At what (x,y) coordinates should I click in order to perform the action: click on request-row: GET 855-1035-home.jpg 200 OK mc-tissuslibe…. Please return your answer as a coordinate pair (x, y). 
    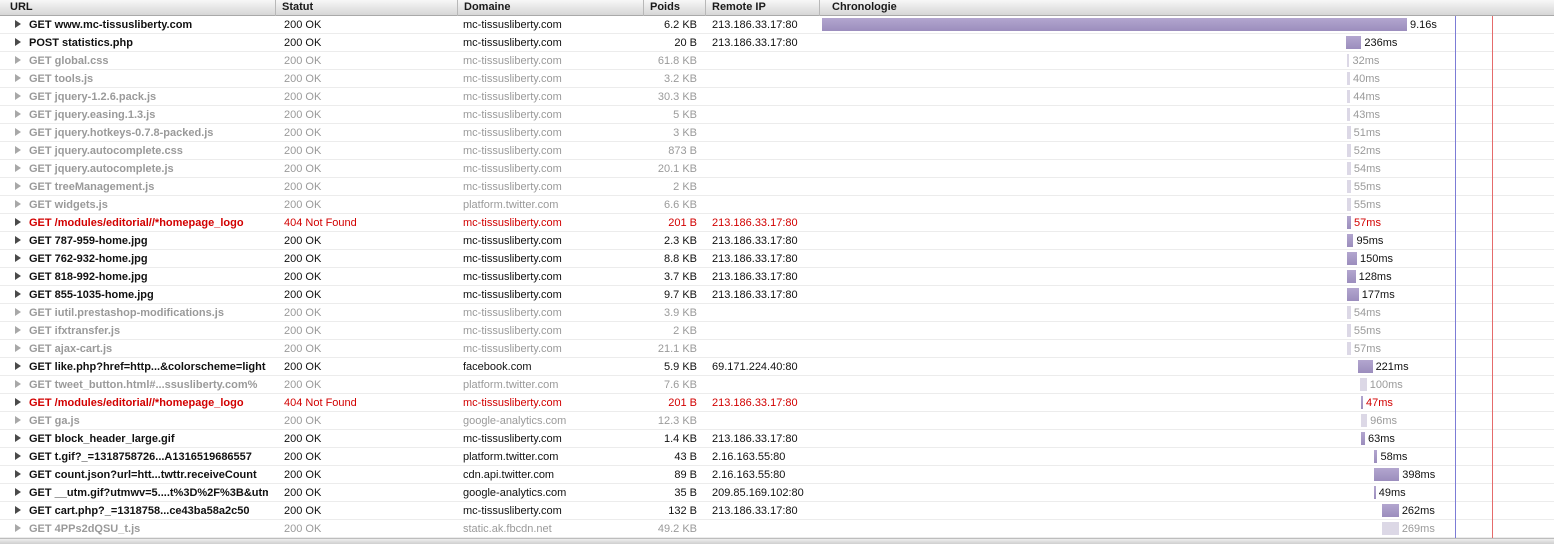
    Looking at the image, I should click on (777, 295).